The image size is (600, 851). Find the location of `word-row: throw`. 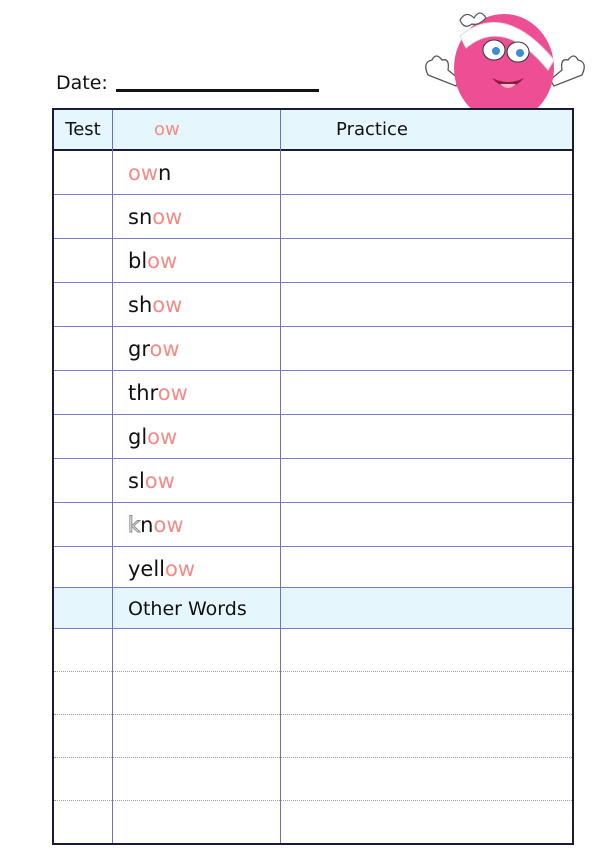

word-row: throw is located at coordinates (313, 393).